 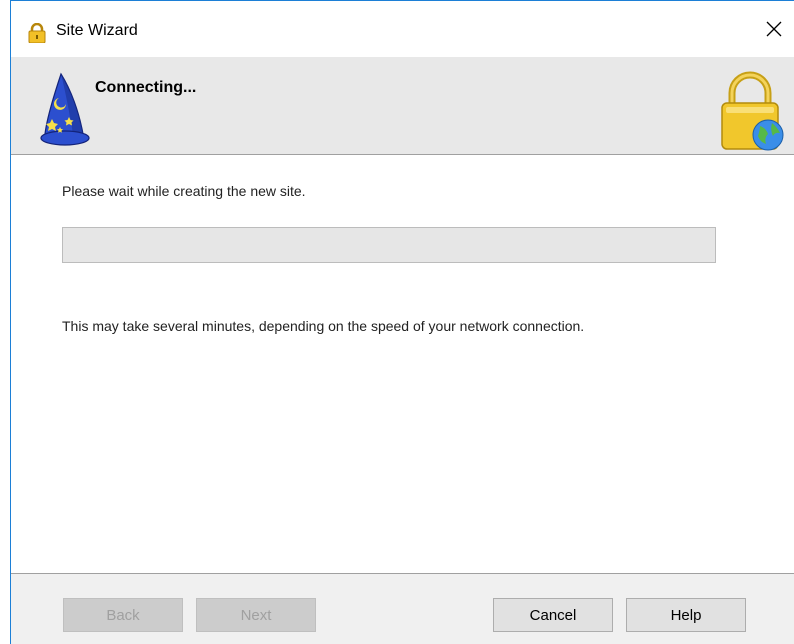 I want to click on lock-globe-icon, so click(x=752, y=112).